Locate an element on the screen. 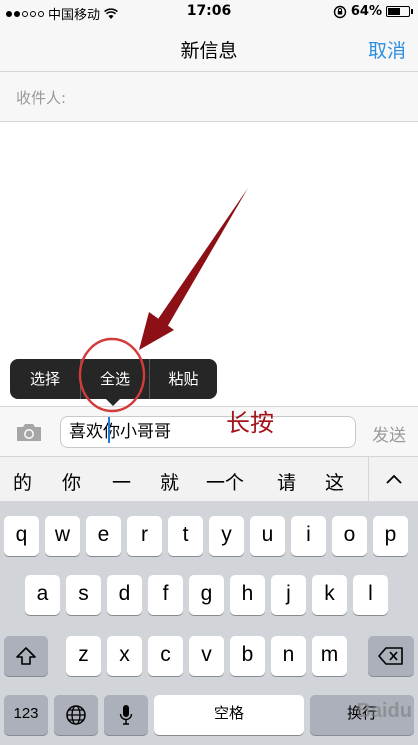 This screenshot has width=418, height=745. candidate-item: 就 is located at coordinates (169, 481).